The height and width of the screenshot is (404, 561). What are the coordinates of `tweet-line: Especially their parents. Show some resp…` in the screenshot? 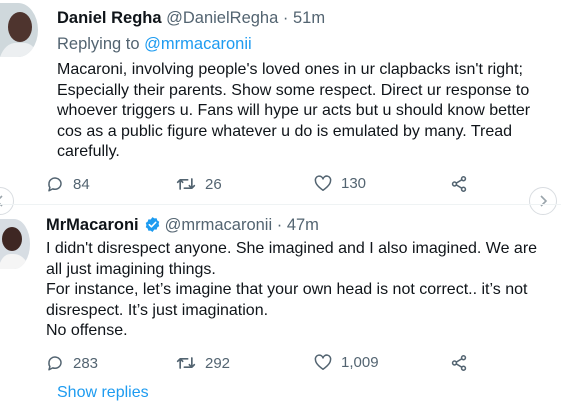 It's located at (293, 90).